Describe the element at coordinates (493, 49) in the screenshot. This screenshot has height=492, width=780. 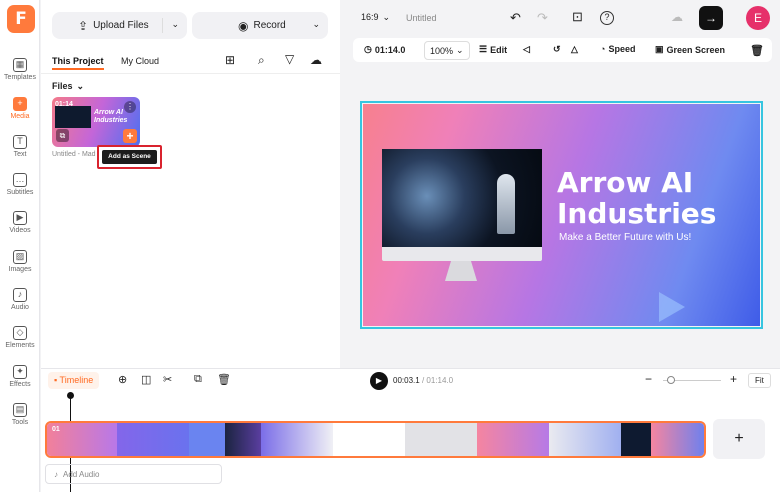
I see `edit-button: ☰ Edit` at that location.